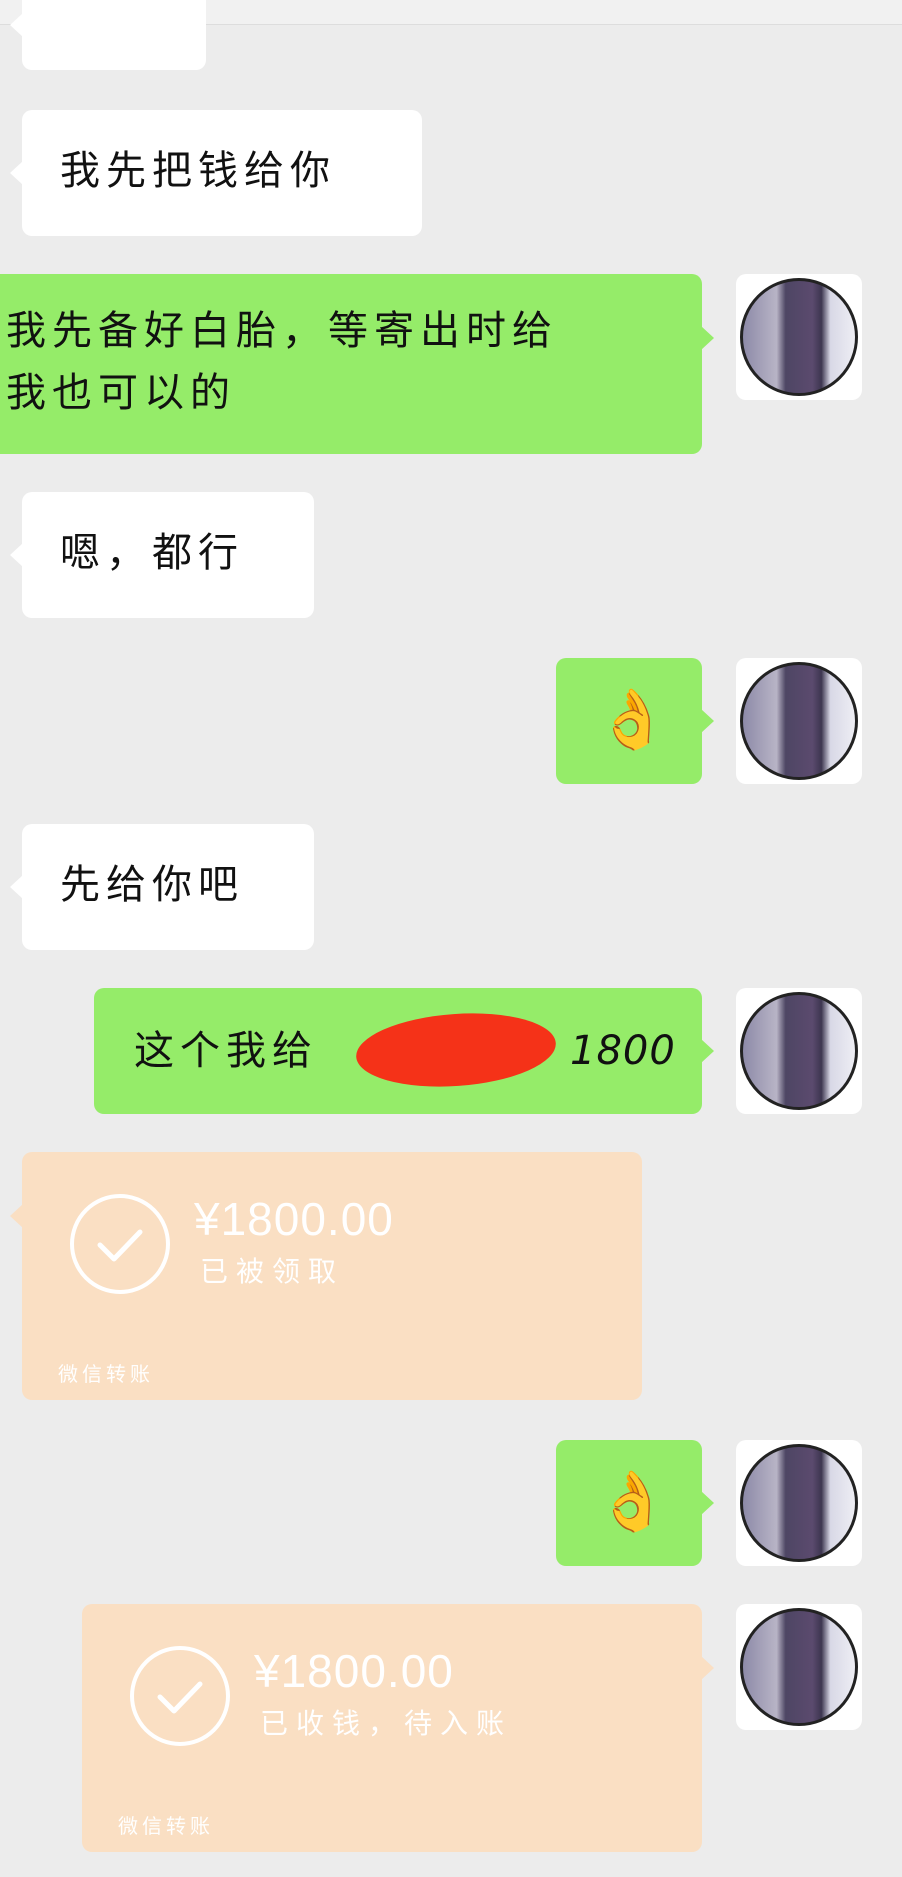 Image resolution: width=902 pixels, height=1877 pixels. Describe the element at coordinates (272, 1271) in the screenshot. I see `transfer-status: 已被领取` at that location.